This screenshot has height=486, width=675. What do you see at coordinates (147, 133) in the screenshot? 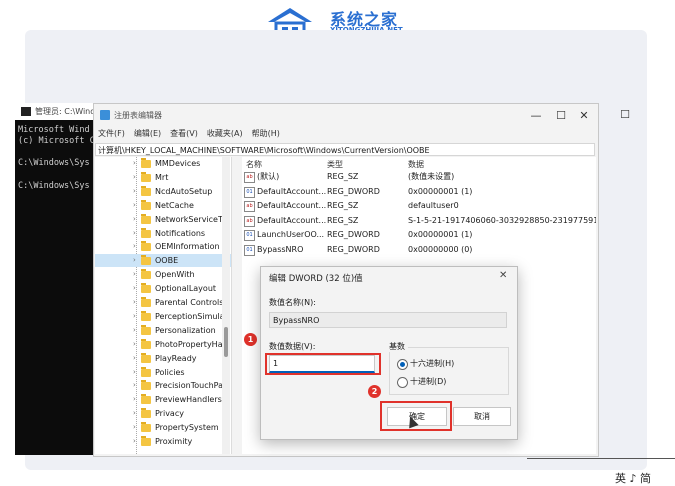
I see `menu-edit: 编辑(E)` at bounding box center [147, 133].